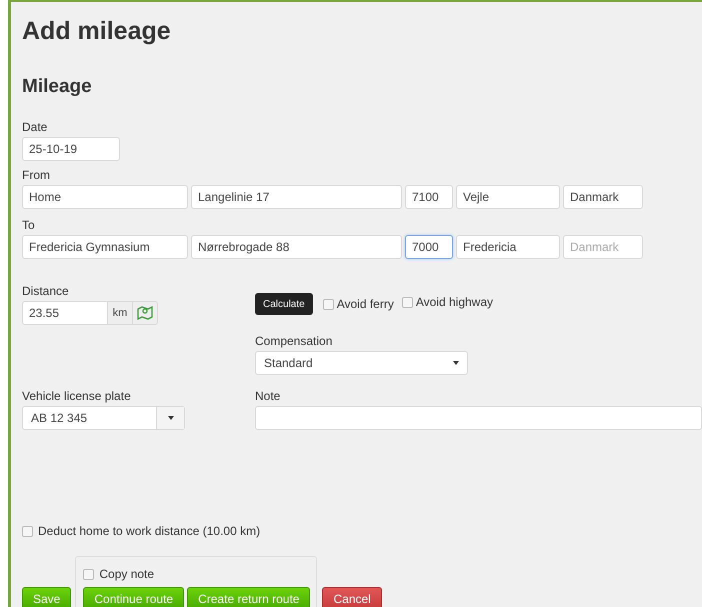 Image resolution: width=702 pixels, height=607 pixels. What do you see at coordinates (105, 247) in the screenshot?
I see `text-field: Fredericia Gymnasium` at bounding box center [105, 247].